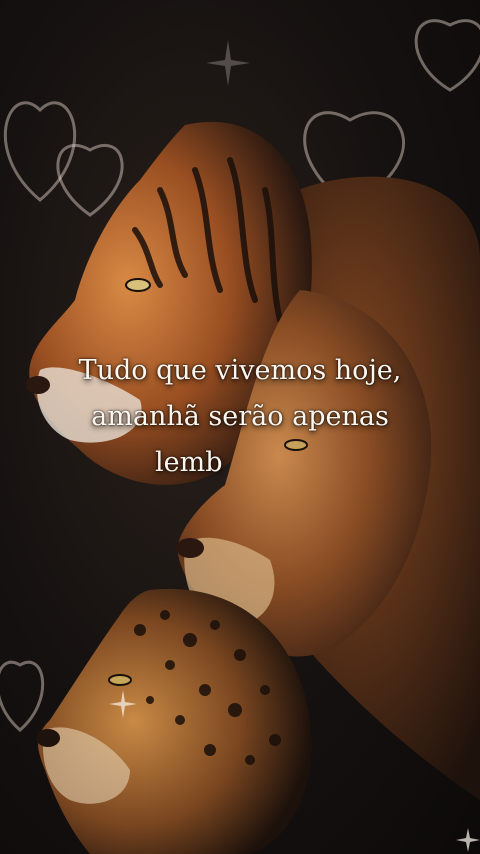 The width and height of the screenshot is (480, 854). I want to click on lion-nose, so click(190, 548).